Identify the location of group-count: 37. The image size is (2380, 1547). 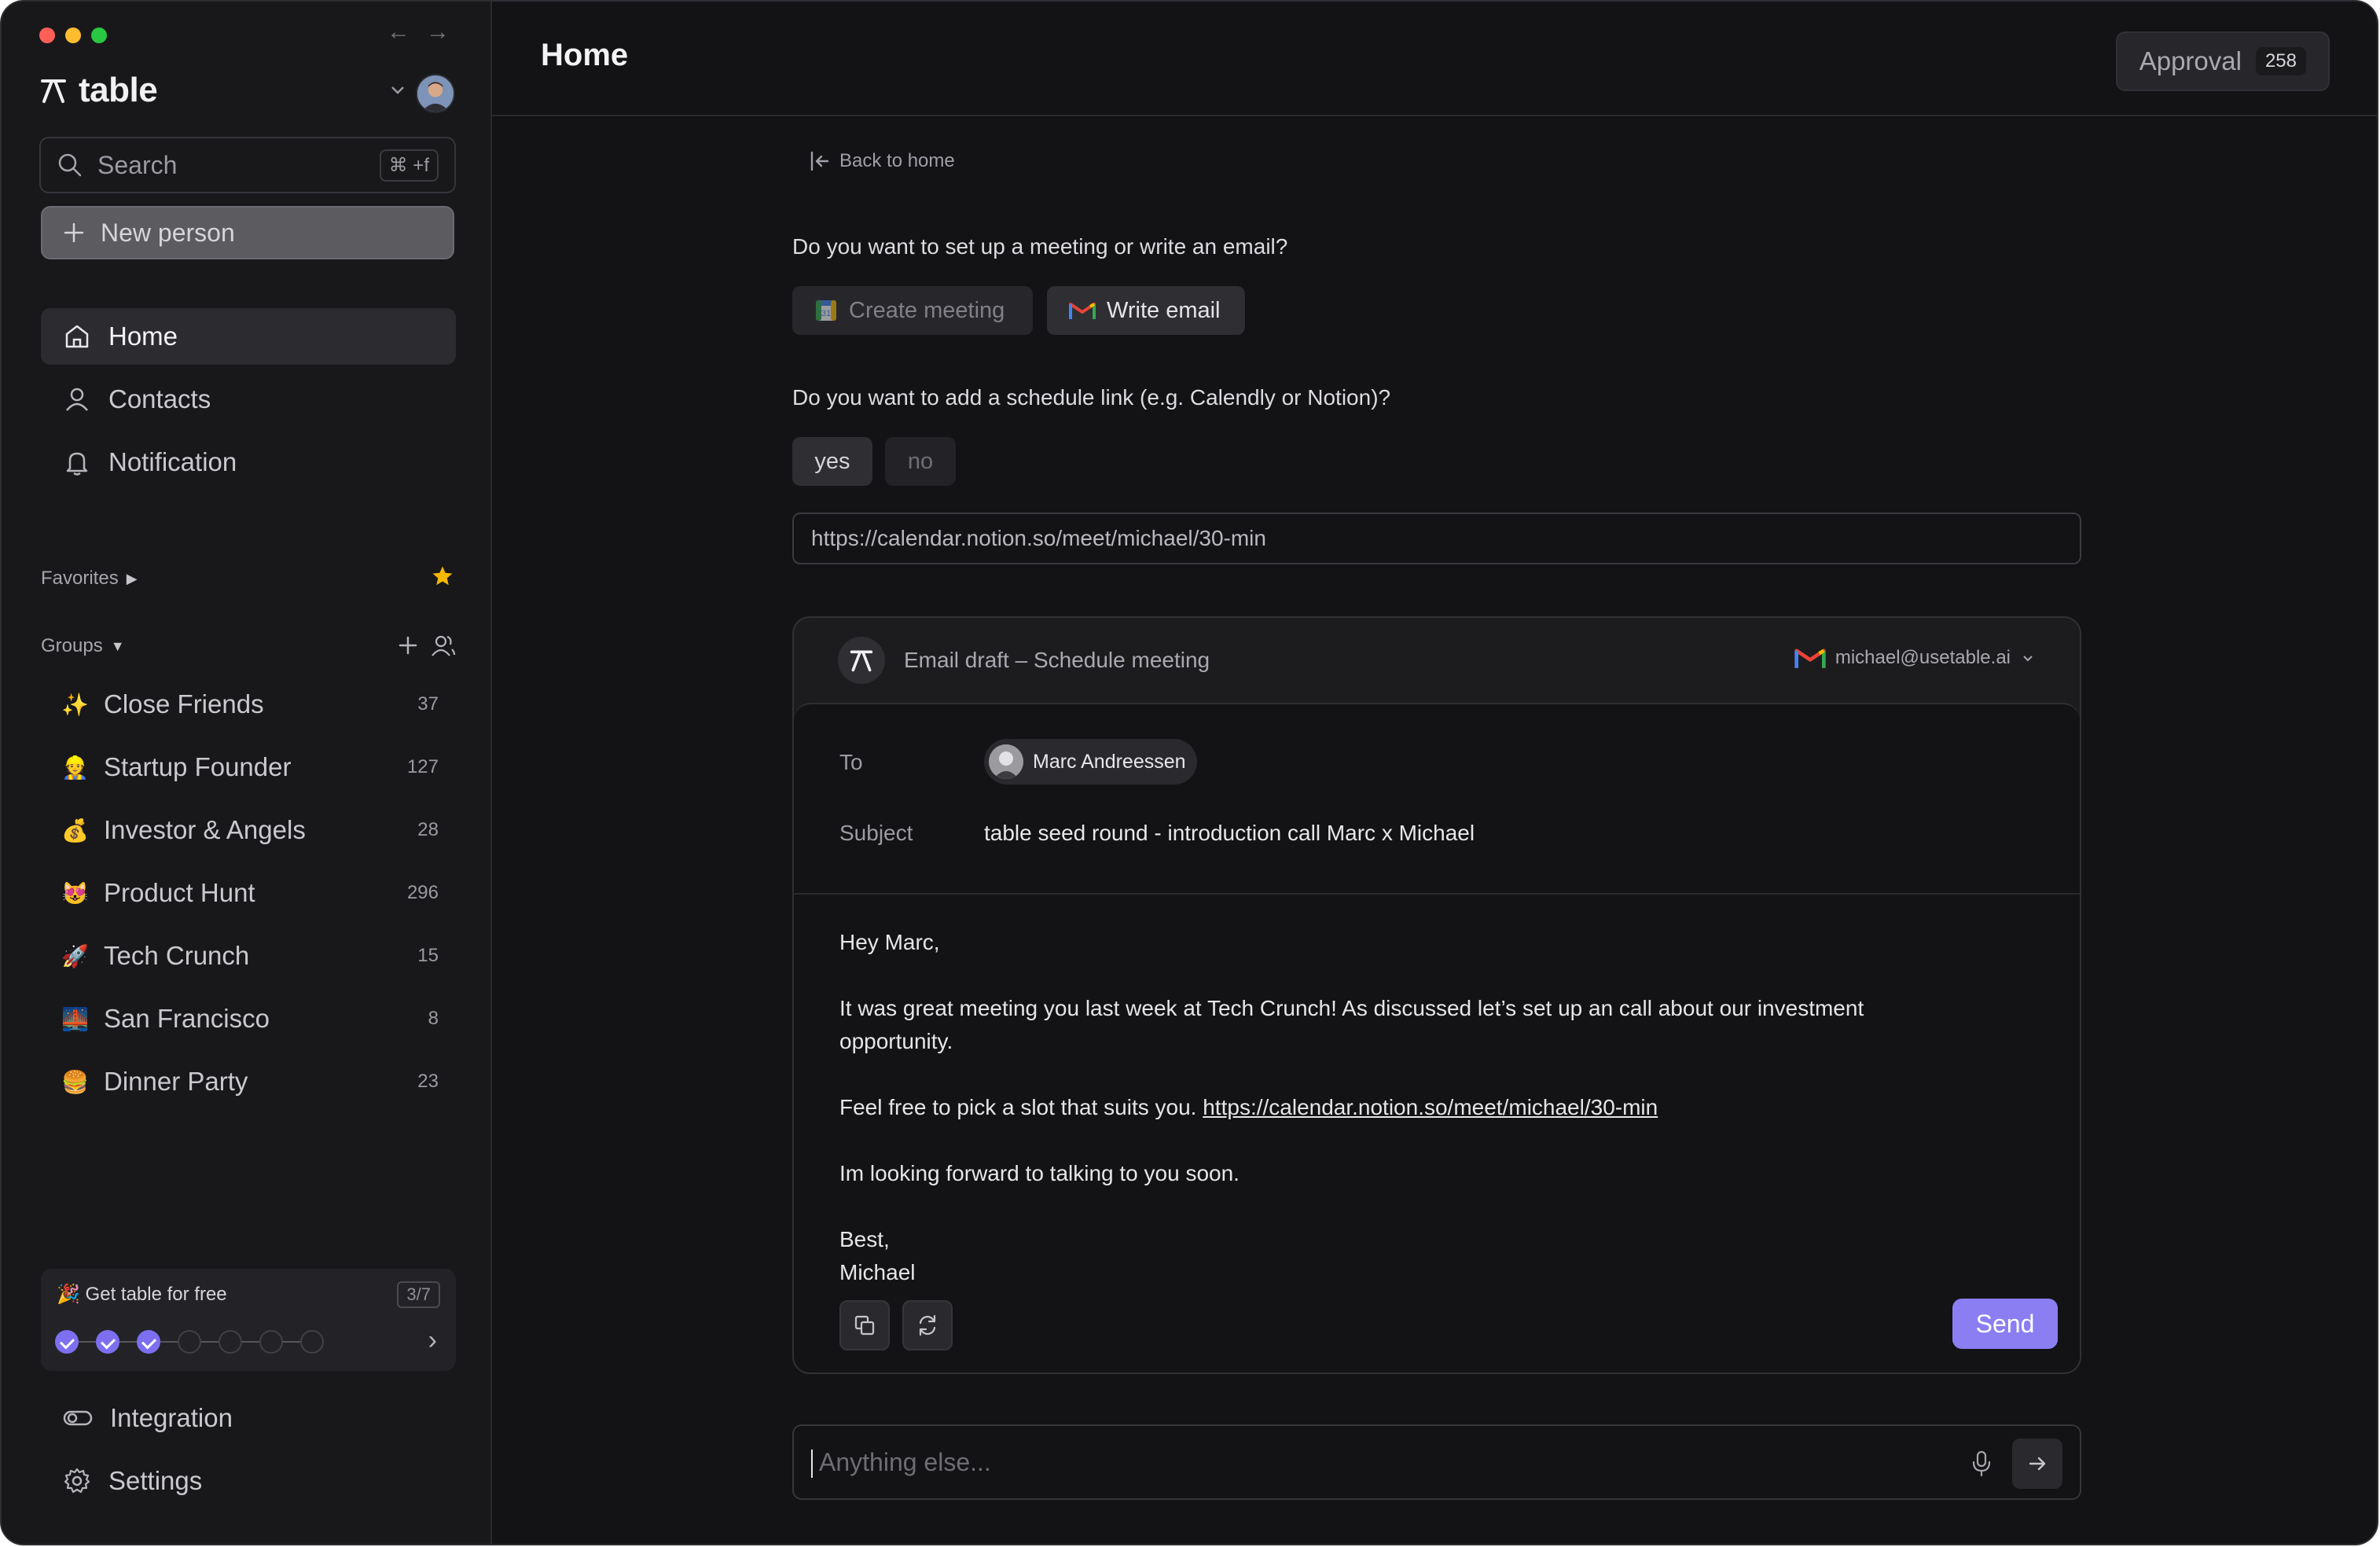
(428, 704).